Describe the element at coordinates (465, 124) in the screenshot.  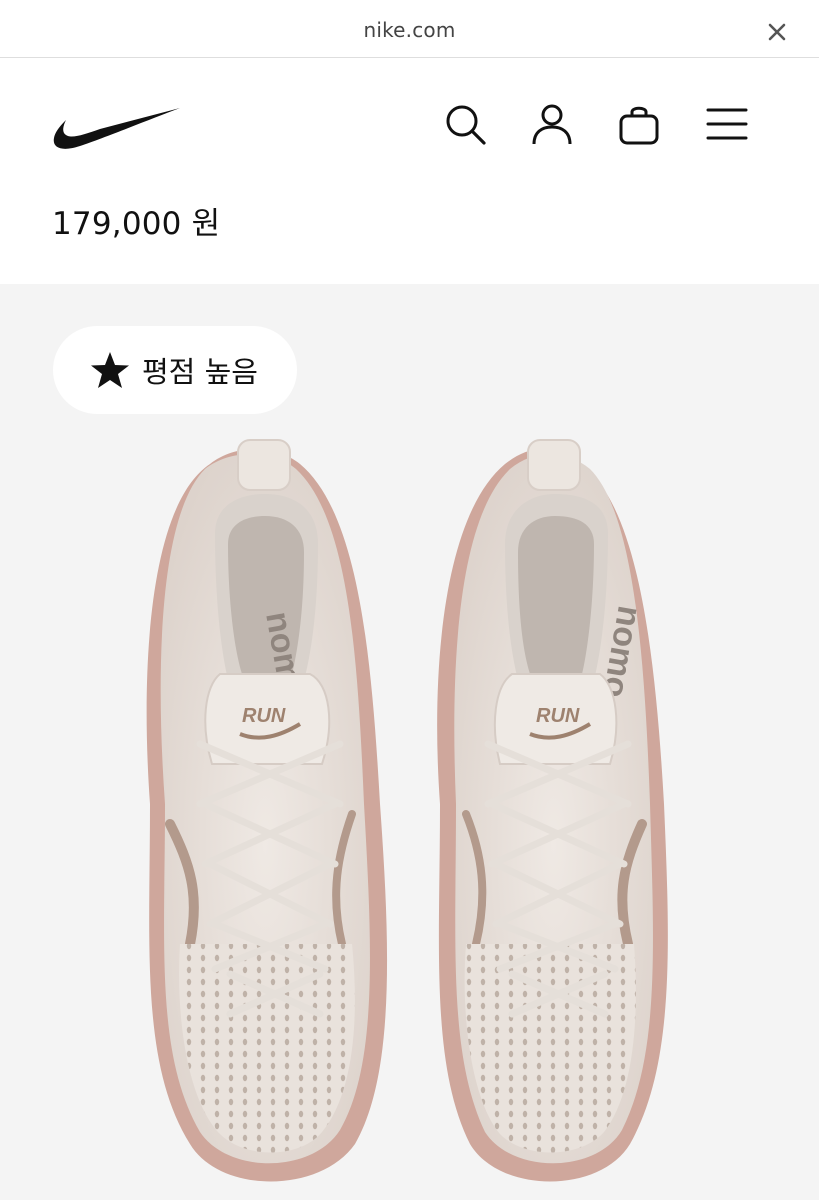
I see `search-icon` at that location.